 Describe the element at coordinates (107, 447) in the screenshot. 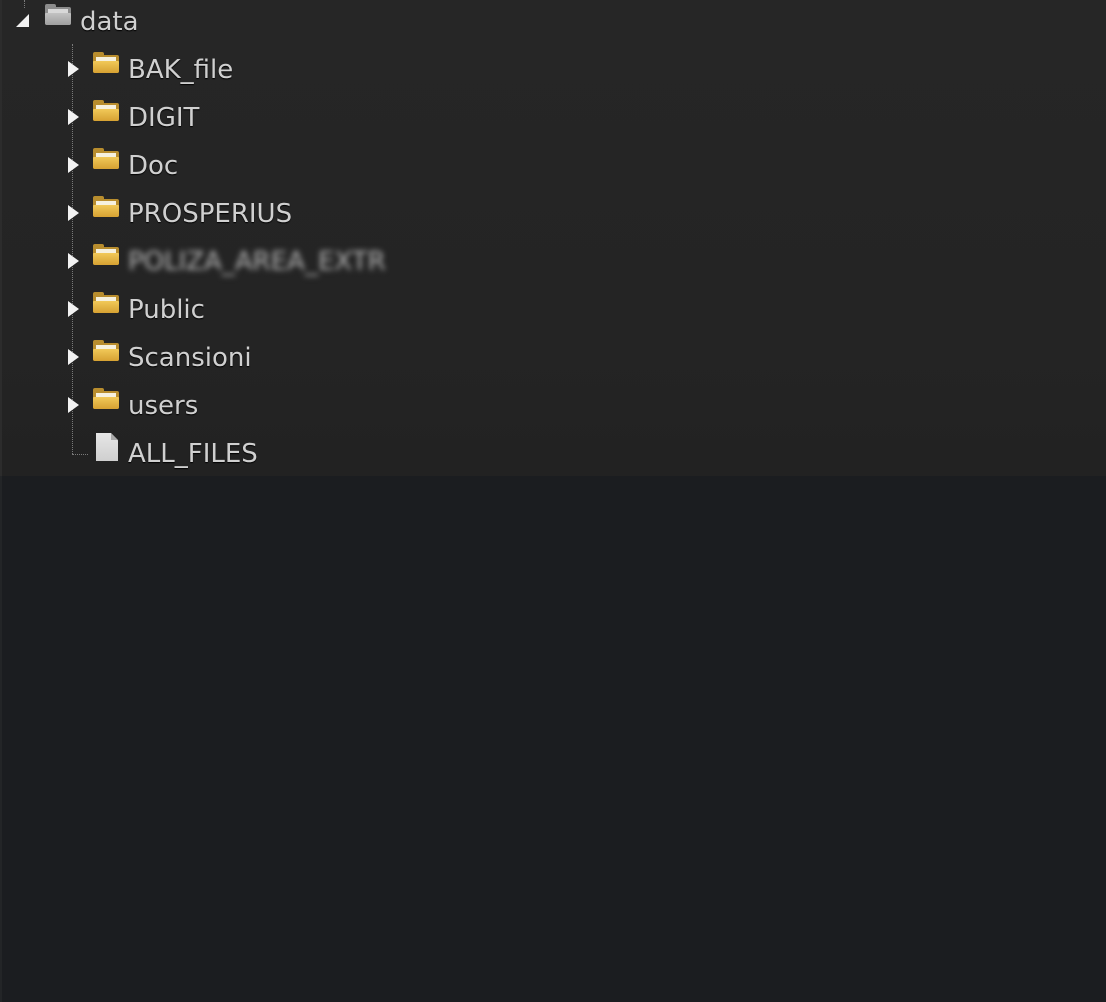

I see `file-icon` at that location.